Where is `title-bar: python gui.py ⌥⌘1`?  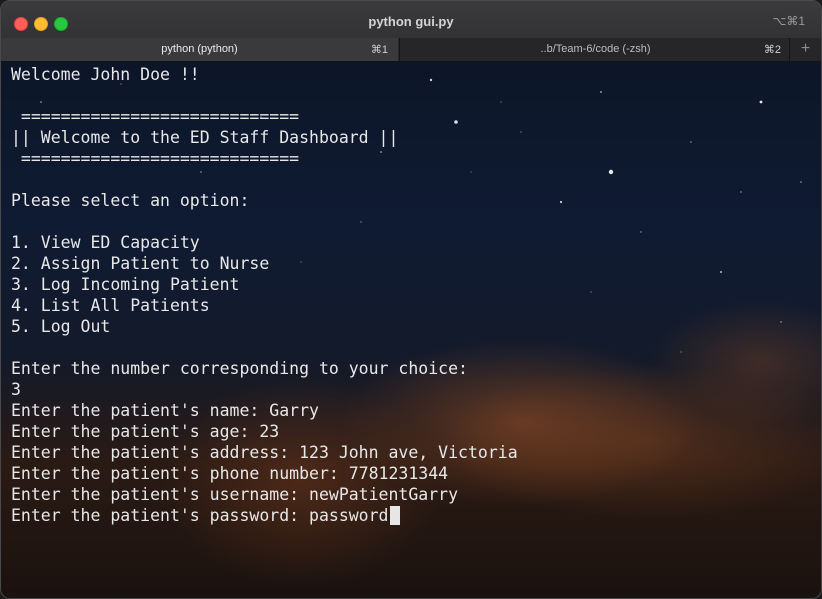
title-bar: python gui.py ⌥⌘1 is located at coordinates (411, 20).